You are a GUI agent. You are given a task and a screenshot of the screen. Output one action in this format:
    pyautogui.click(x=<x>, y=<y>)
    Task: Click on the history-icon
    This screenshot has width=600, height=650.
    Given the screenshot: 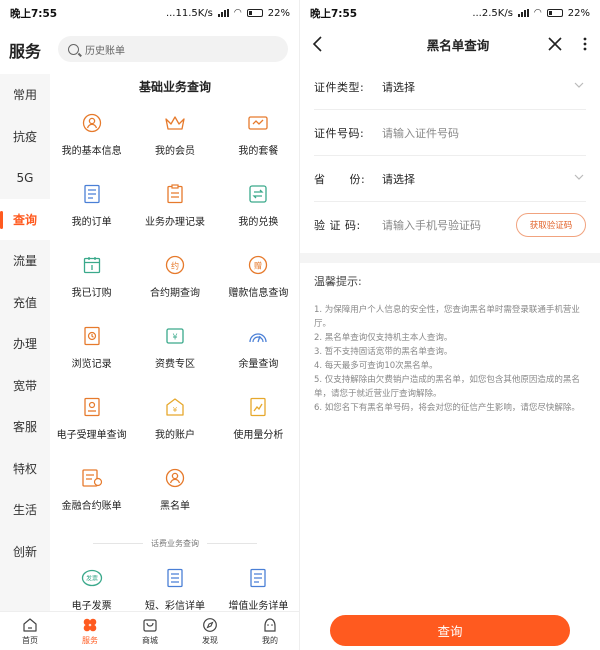 What is the action you would take?
    pyautogui.click(x=92, y=336)
    